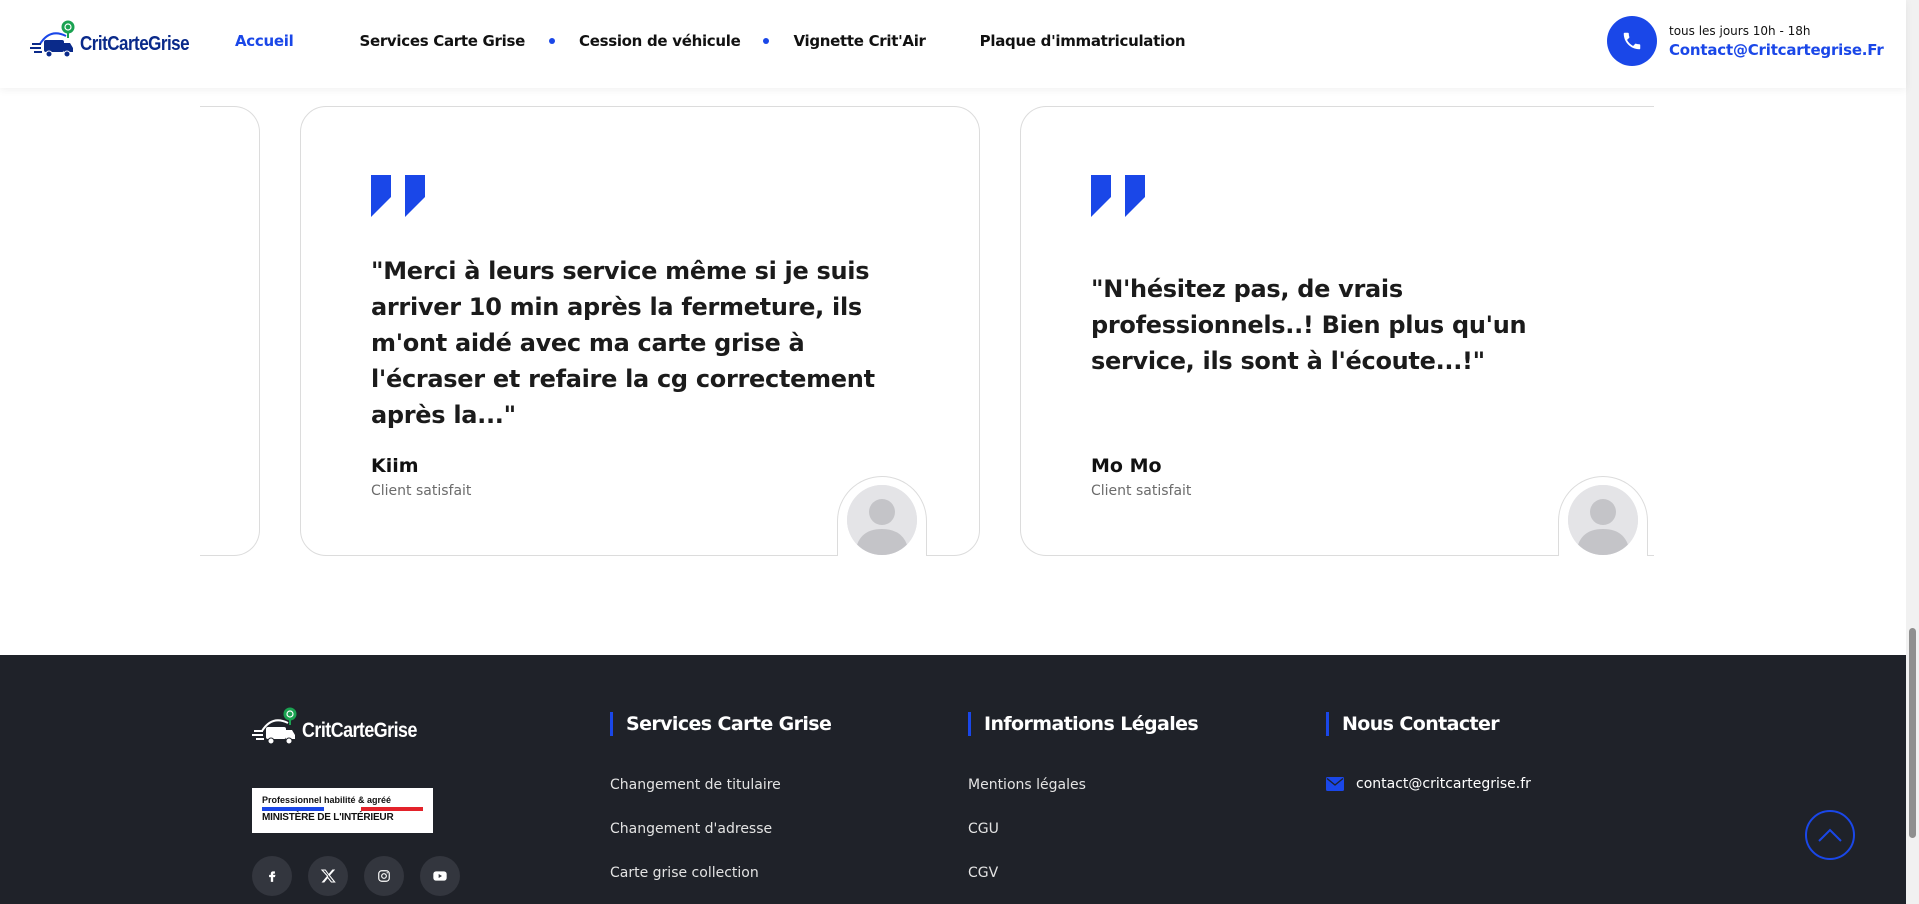 Image resolution: width=1919 pixels, height=904 pixels. I want to click on chevron-up-icon, so click(1830, 835).